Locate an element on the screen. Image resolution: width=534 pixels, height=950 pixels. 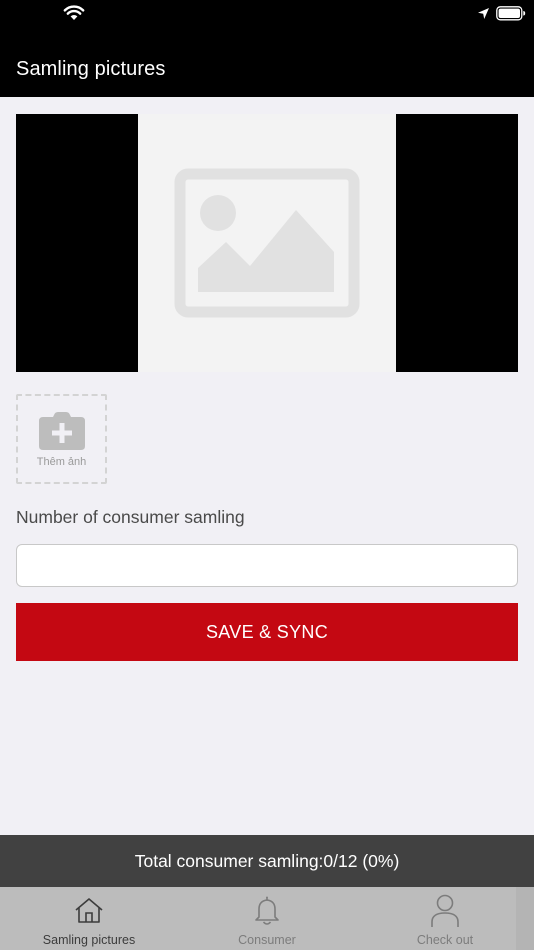
tab-consumer: Consumer is located at coordinates (267, 918).